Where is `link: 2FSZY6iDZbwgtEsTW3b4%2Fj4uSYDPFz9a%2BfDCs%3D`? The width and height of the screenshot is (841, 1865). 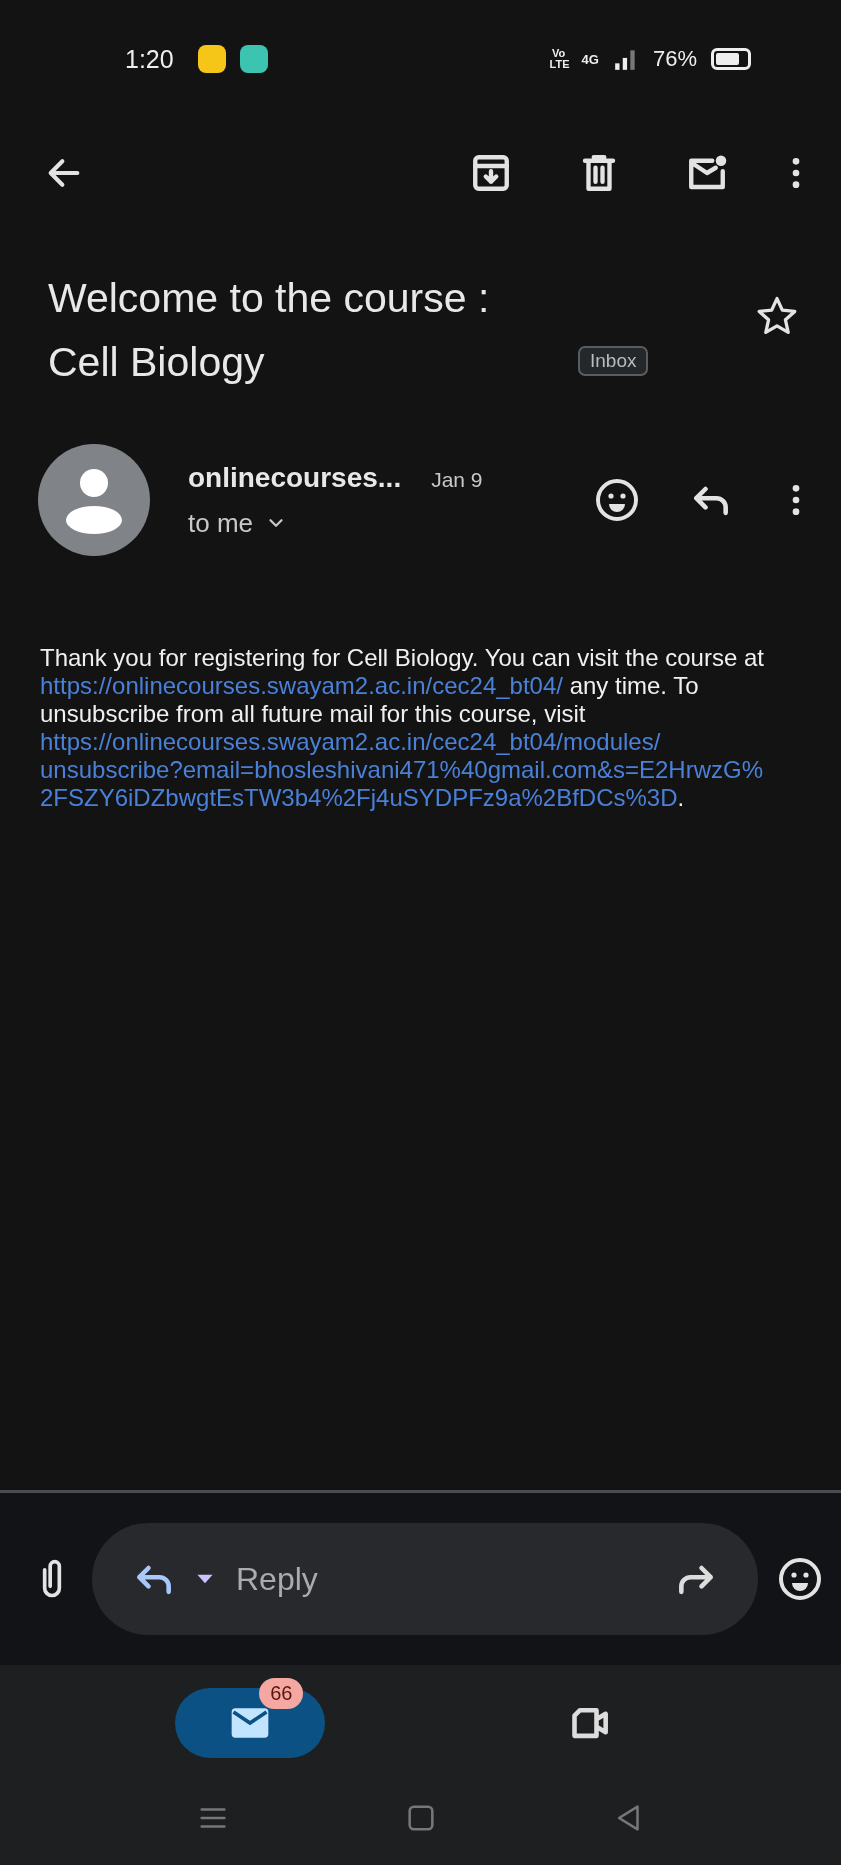
link: 2FSZY6iDZbwgtEsTW3b4%2Fj4uSYDPFz9a%2BfDCs%3D is located at coordinates (359, 798).